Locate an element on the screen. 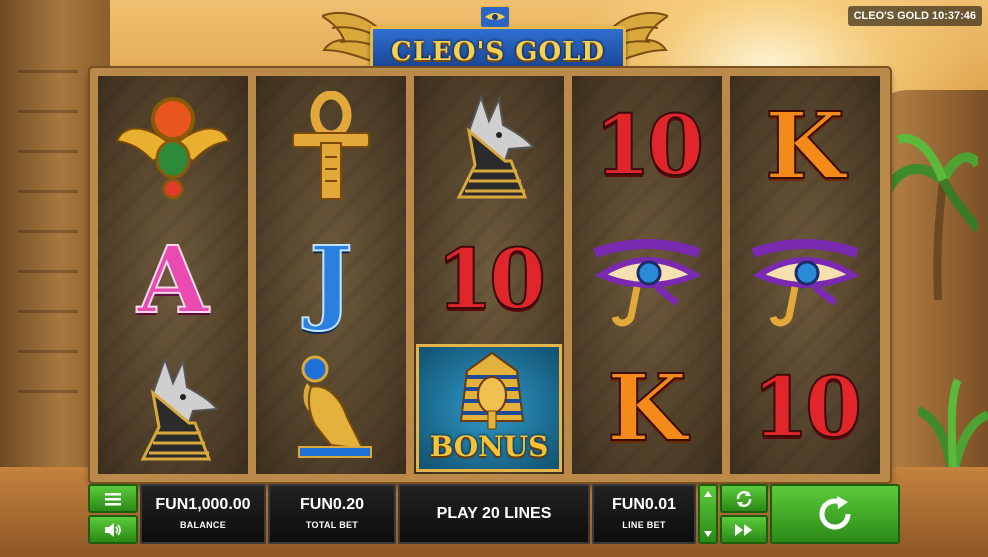 The image size is (988, 557). line-bet-value: FUN0.01 is located at coordinates (644, 504).